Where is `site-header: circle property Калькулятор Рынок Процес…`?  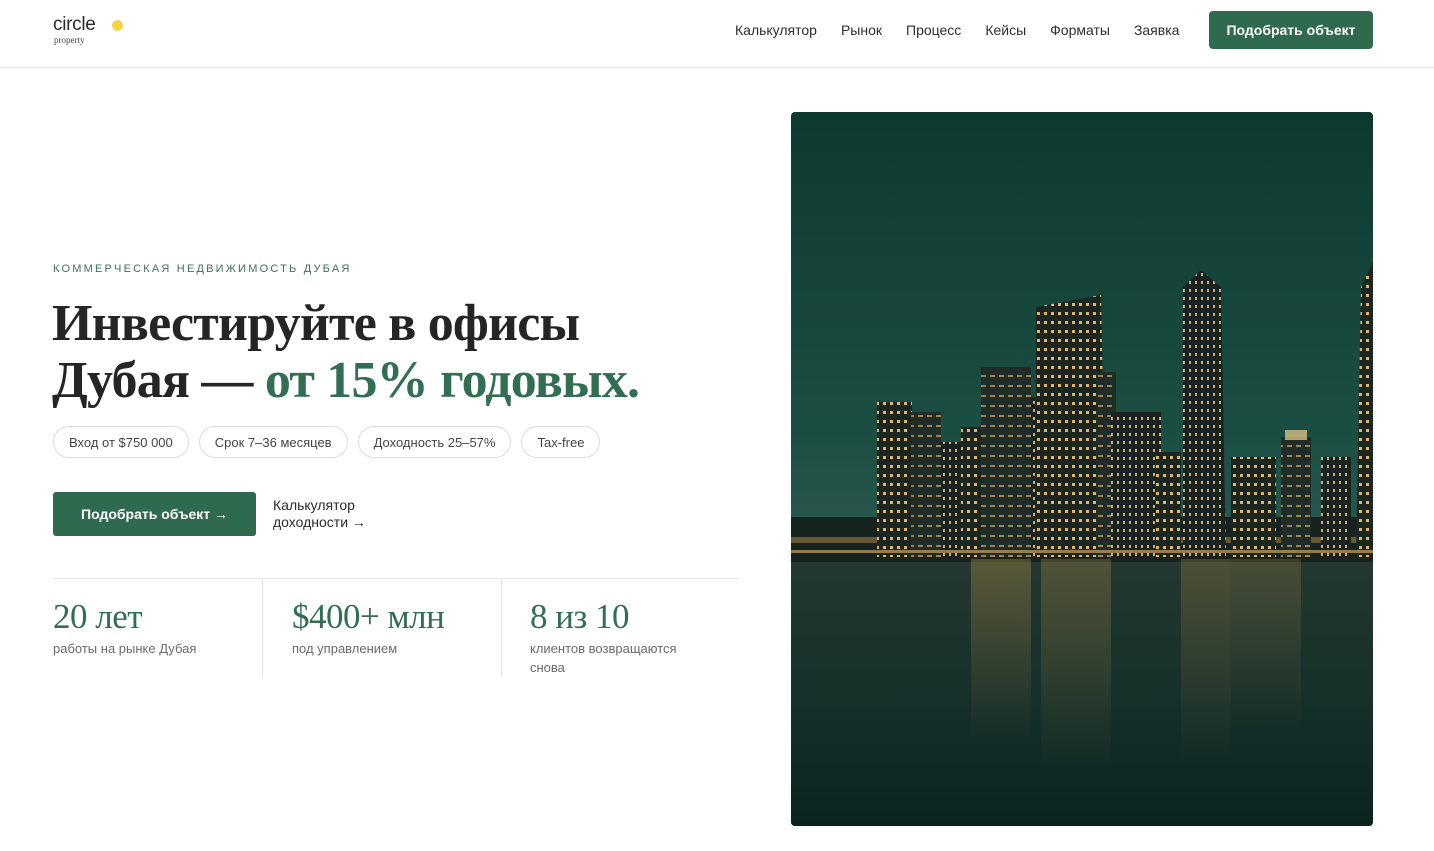 site-header: circle property Калькулятор Рынок Процес… is located at coordinates (717, 34).